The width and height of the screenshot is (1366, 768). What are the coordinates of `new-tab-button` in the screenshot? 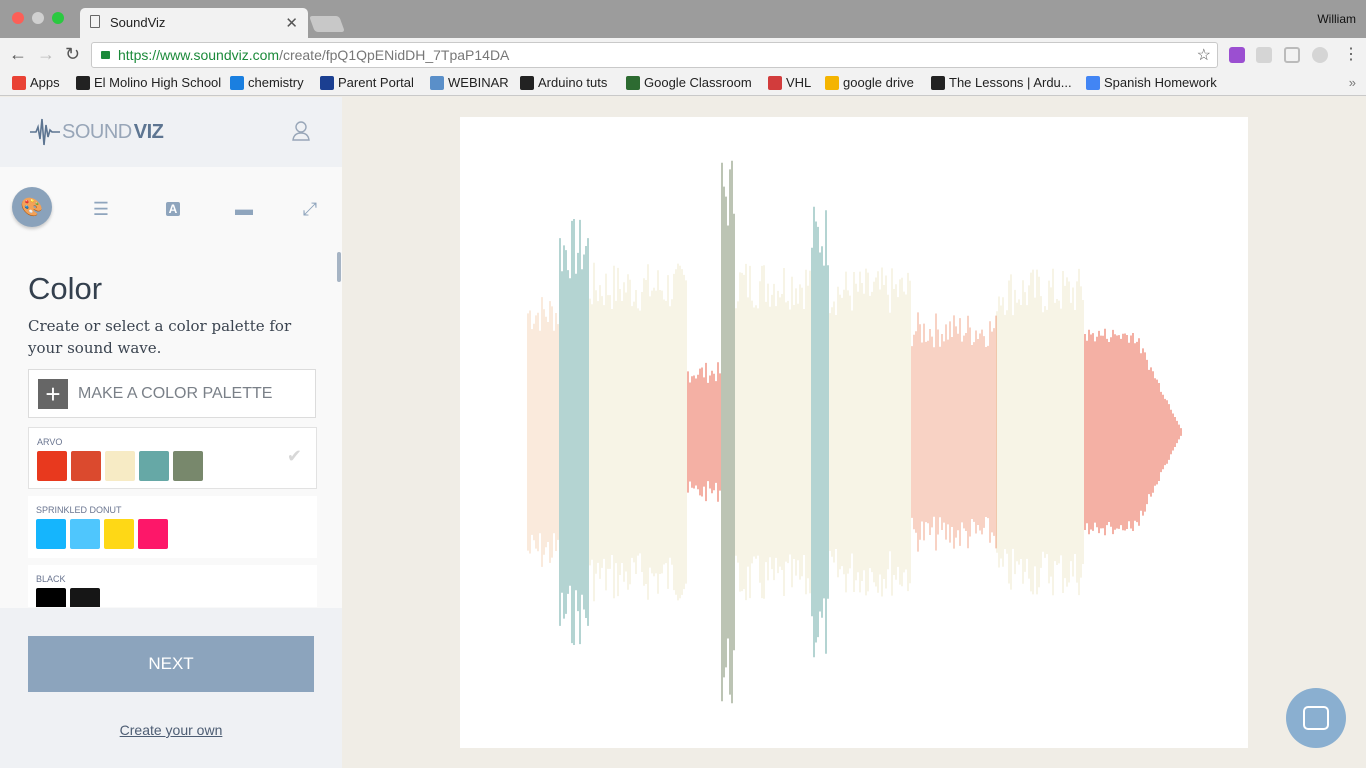 It's located at (327, 24).